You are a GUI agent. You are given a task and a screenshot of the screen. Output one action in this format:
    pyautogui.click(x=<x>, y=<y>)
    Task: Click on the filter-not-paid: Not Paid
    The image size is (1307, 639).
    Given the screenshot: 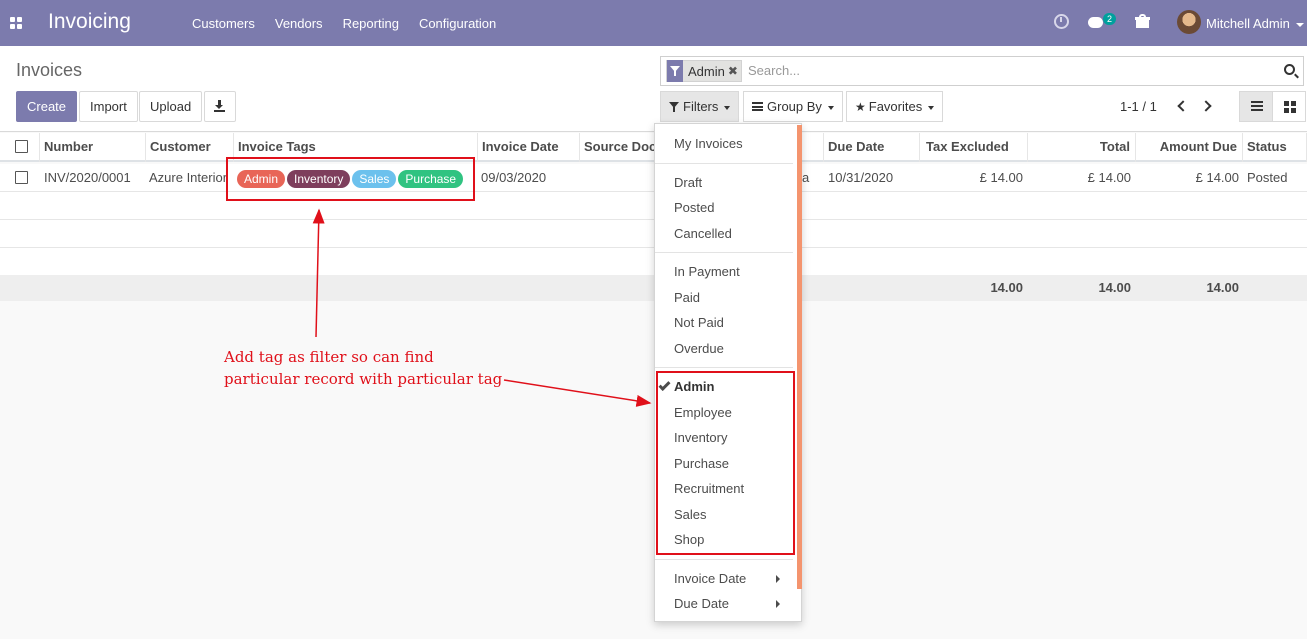 What is the action you would take?
    pyautogui.click(x=699, y=322)
    